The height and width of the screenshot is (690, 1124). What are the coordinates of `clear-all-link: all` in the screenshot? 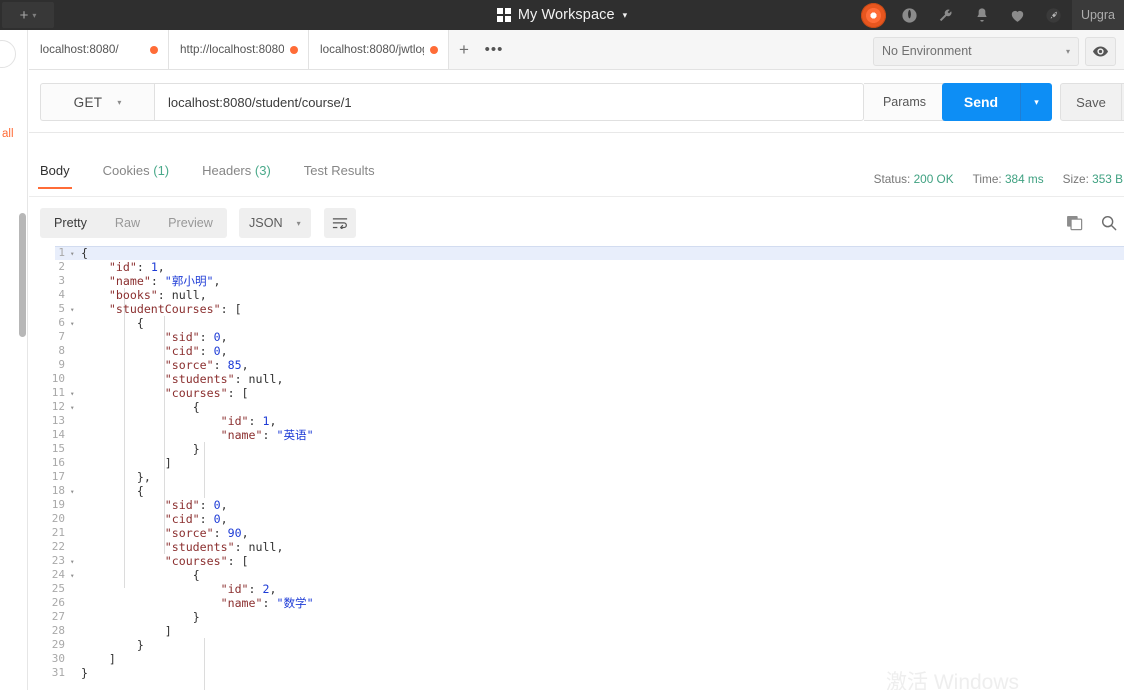 It's located at (8, 134).